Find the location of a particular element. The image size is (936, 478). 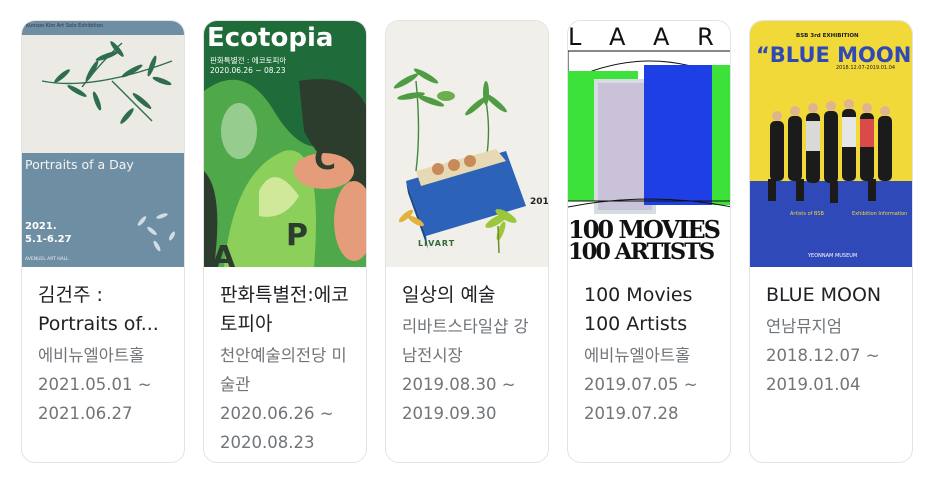

exhibition-title: BLUE MOON is located at coordinates (824, 295).